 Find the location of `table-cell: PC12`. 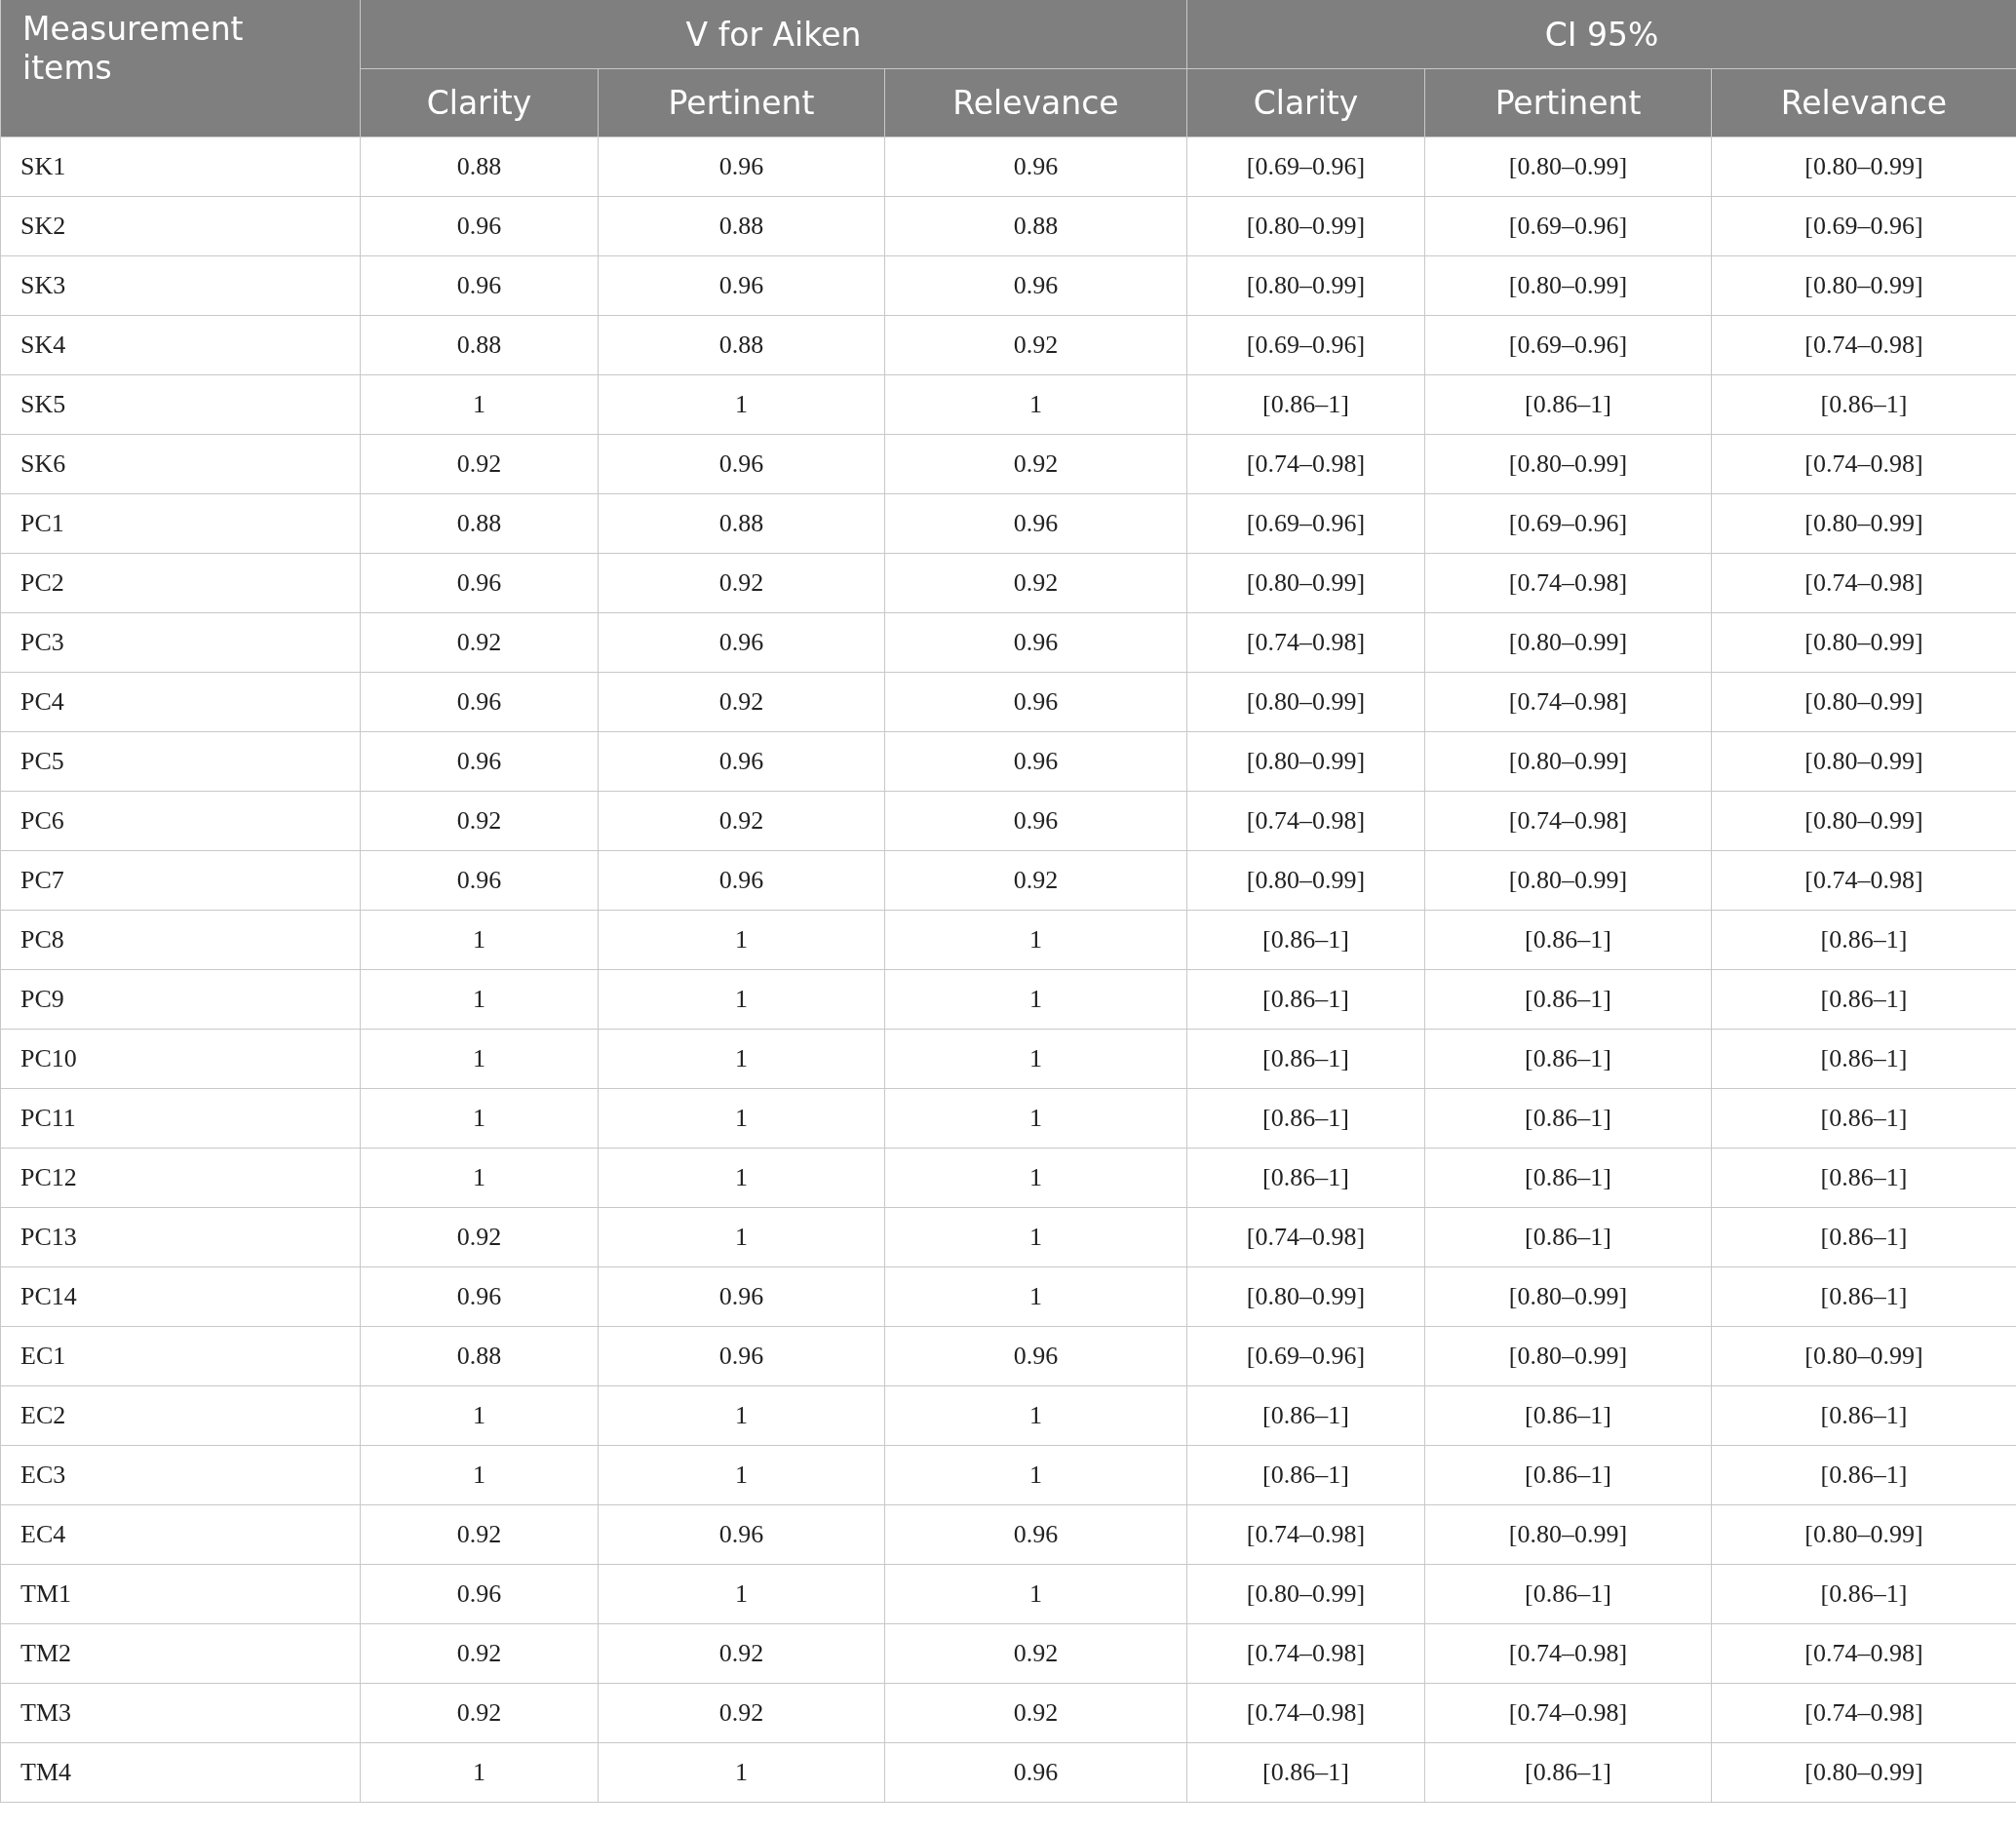

table-cell: PC12 is located at coordinates (180, 1178).